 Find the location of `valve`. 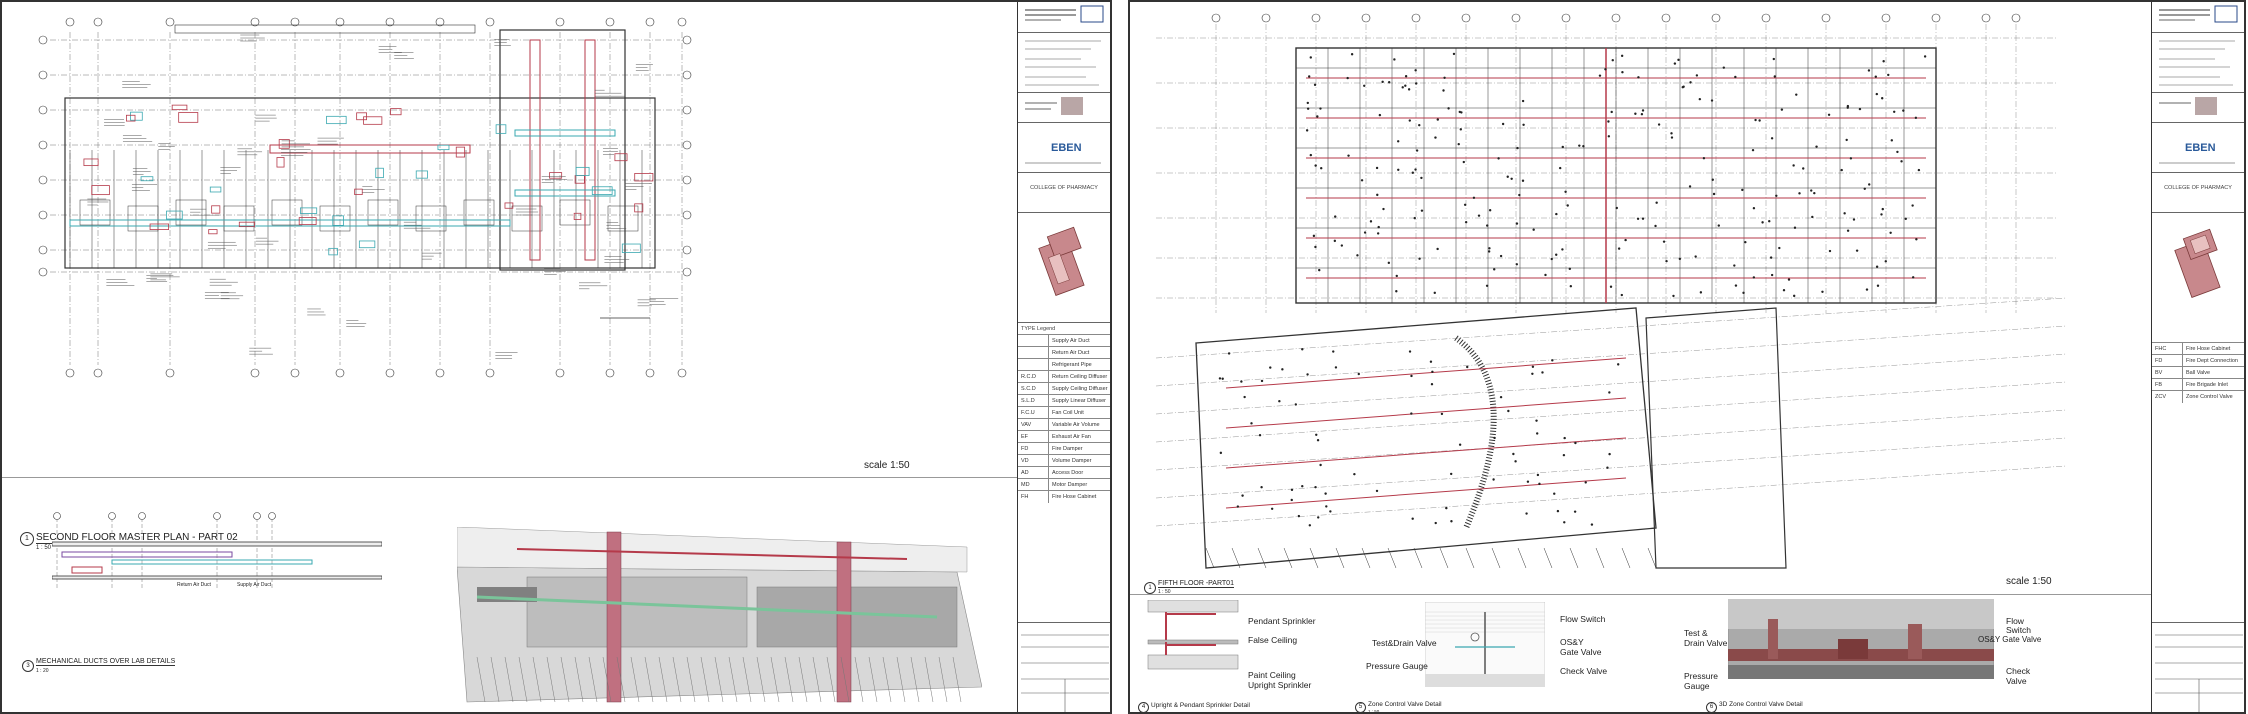

valve is located at coordinates (1853, 649).